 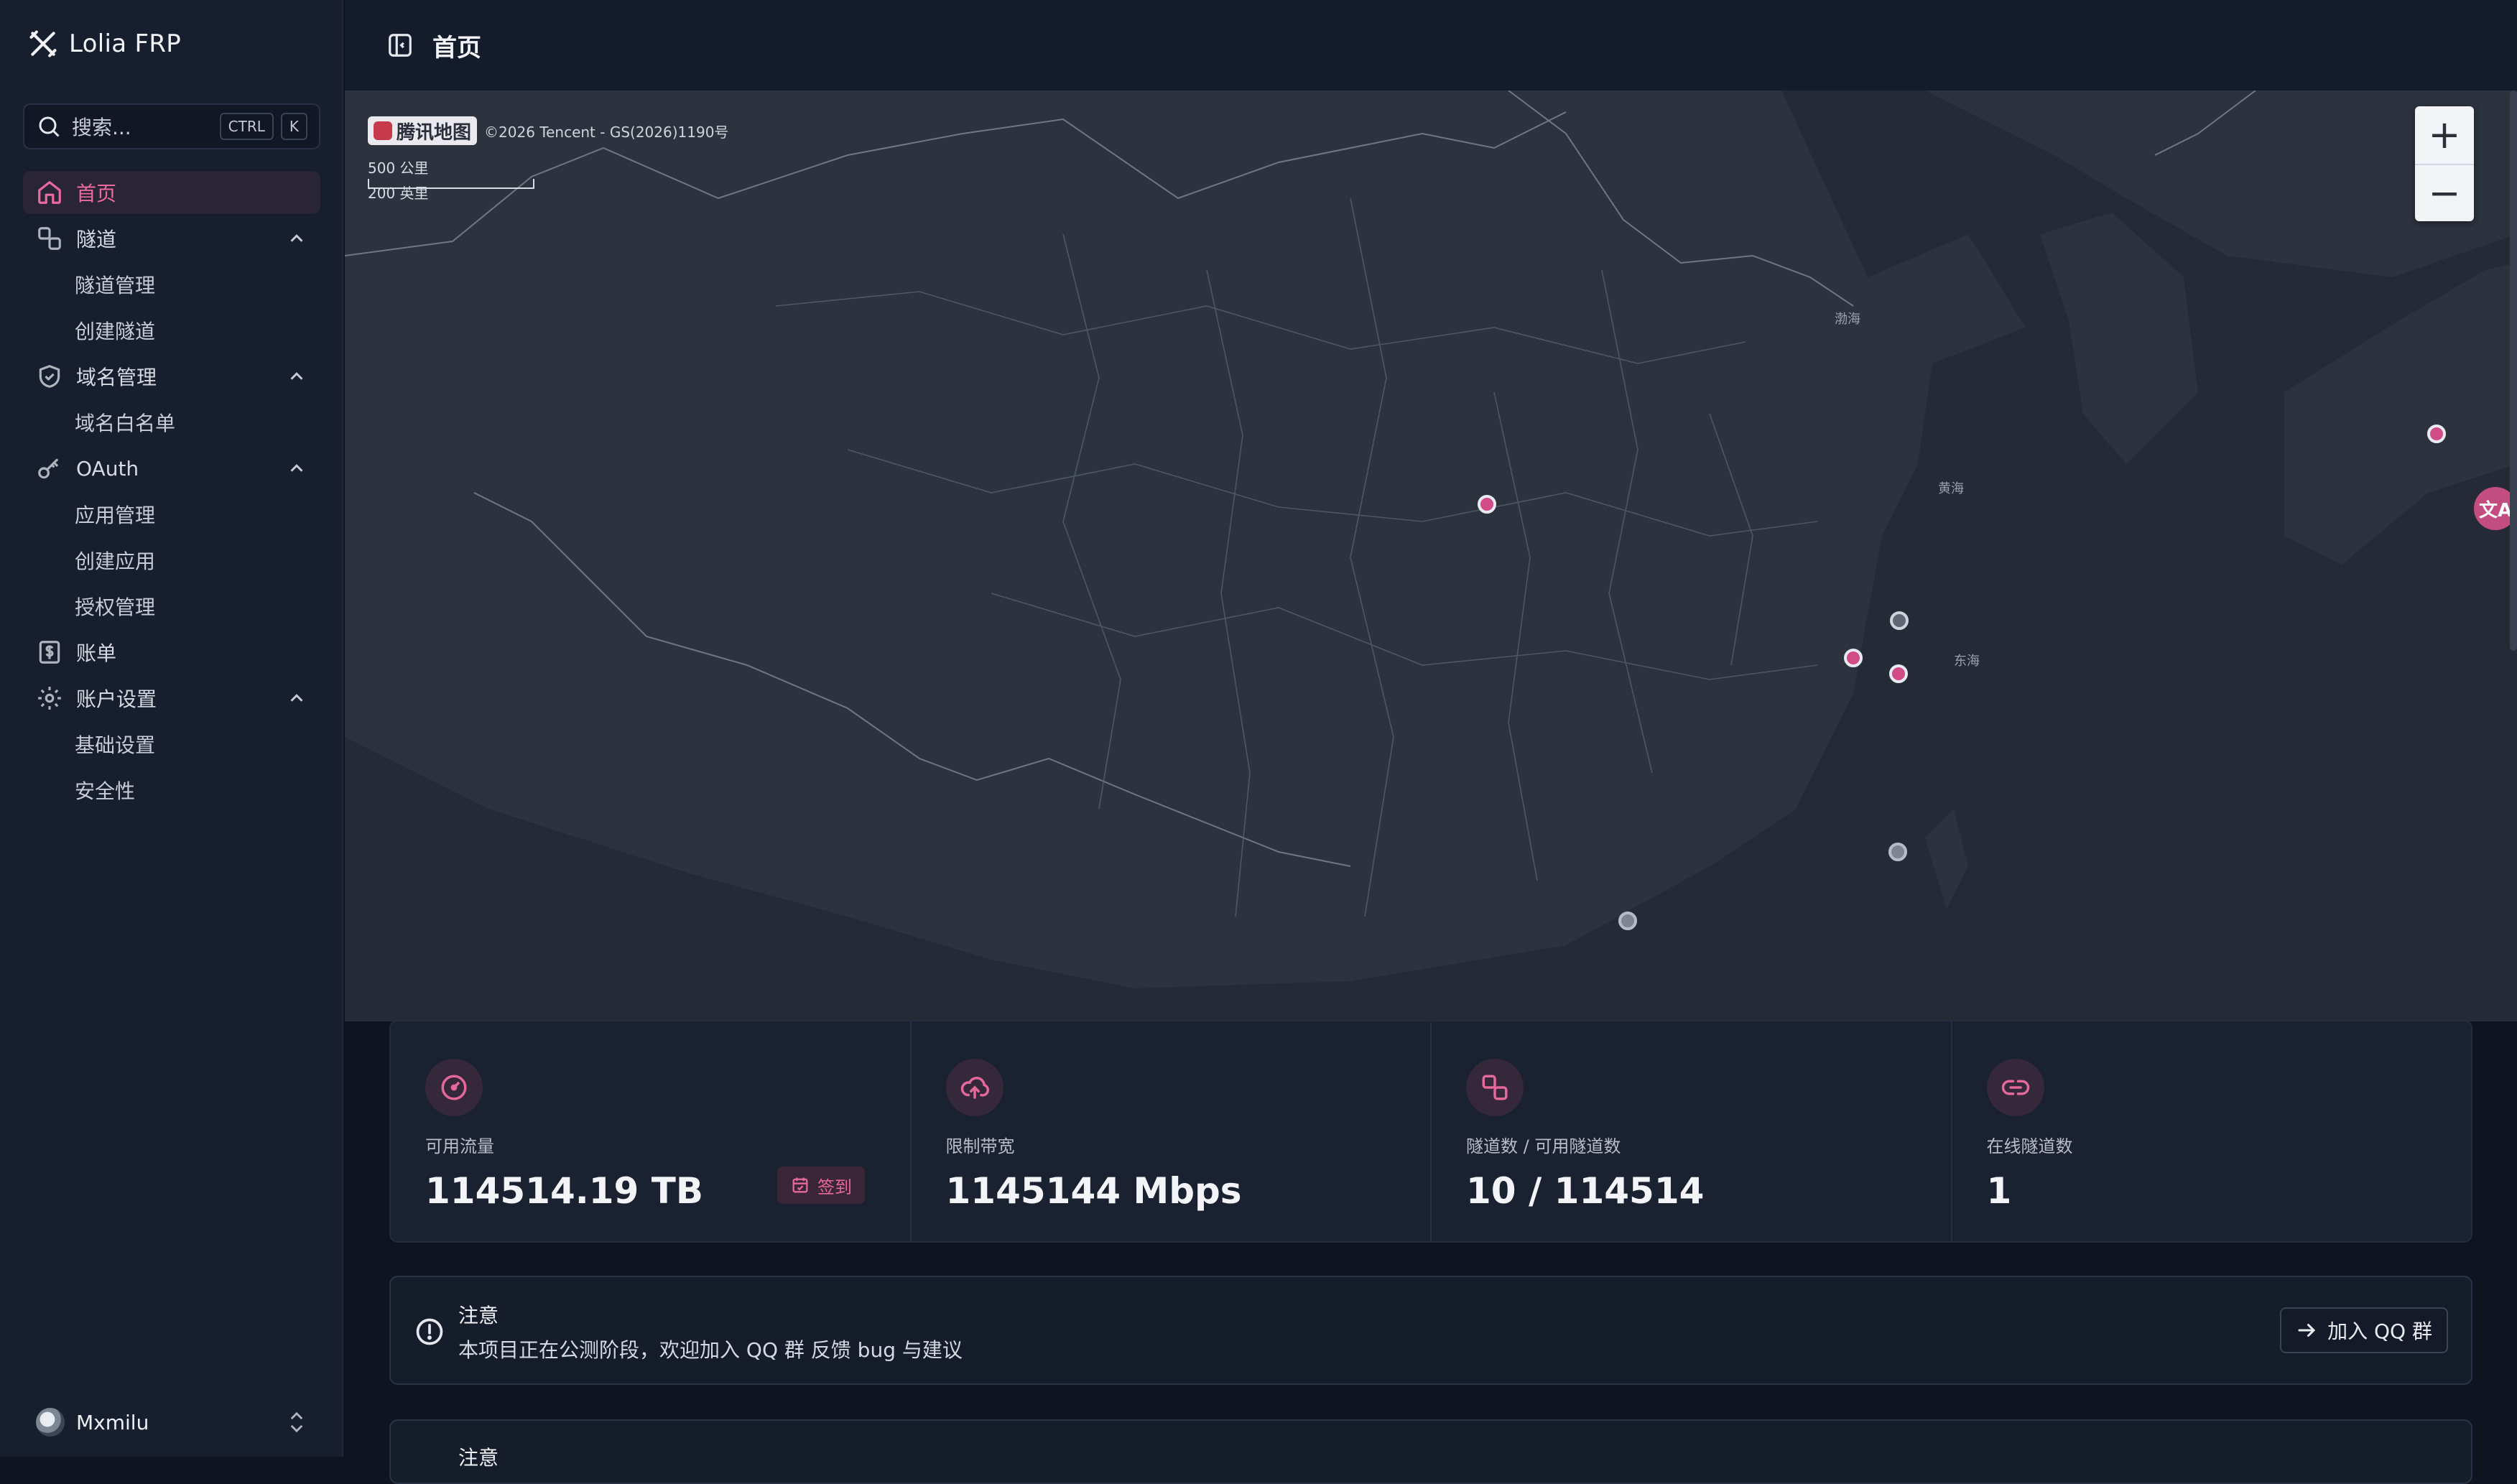 I want to click on arrow-right-icon, so click(x=2307, y=1330).